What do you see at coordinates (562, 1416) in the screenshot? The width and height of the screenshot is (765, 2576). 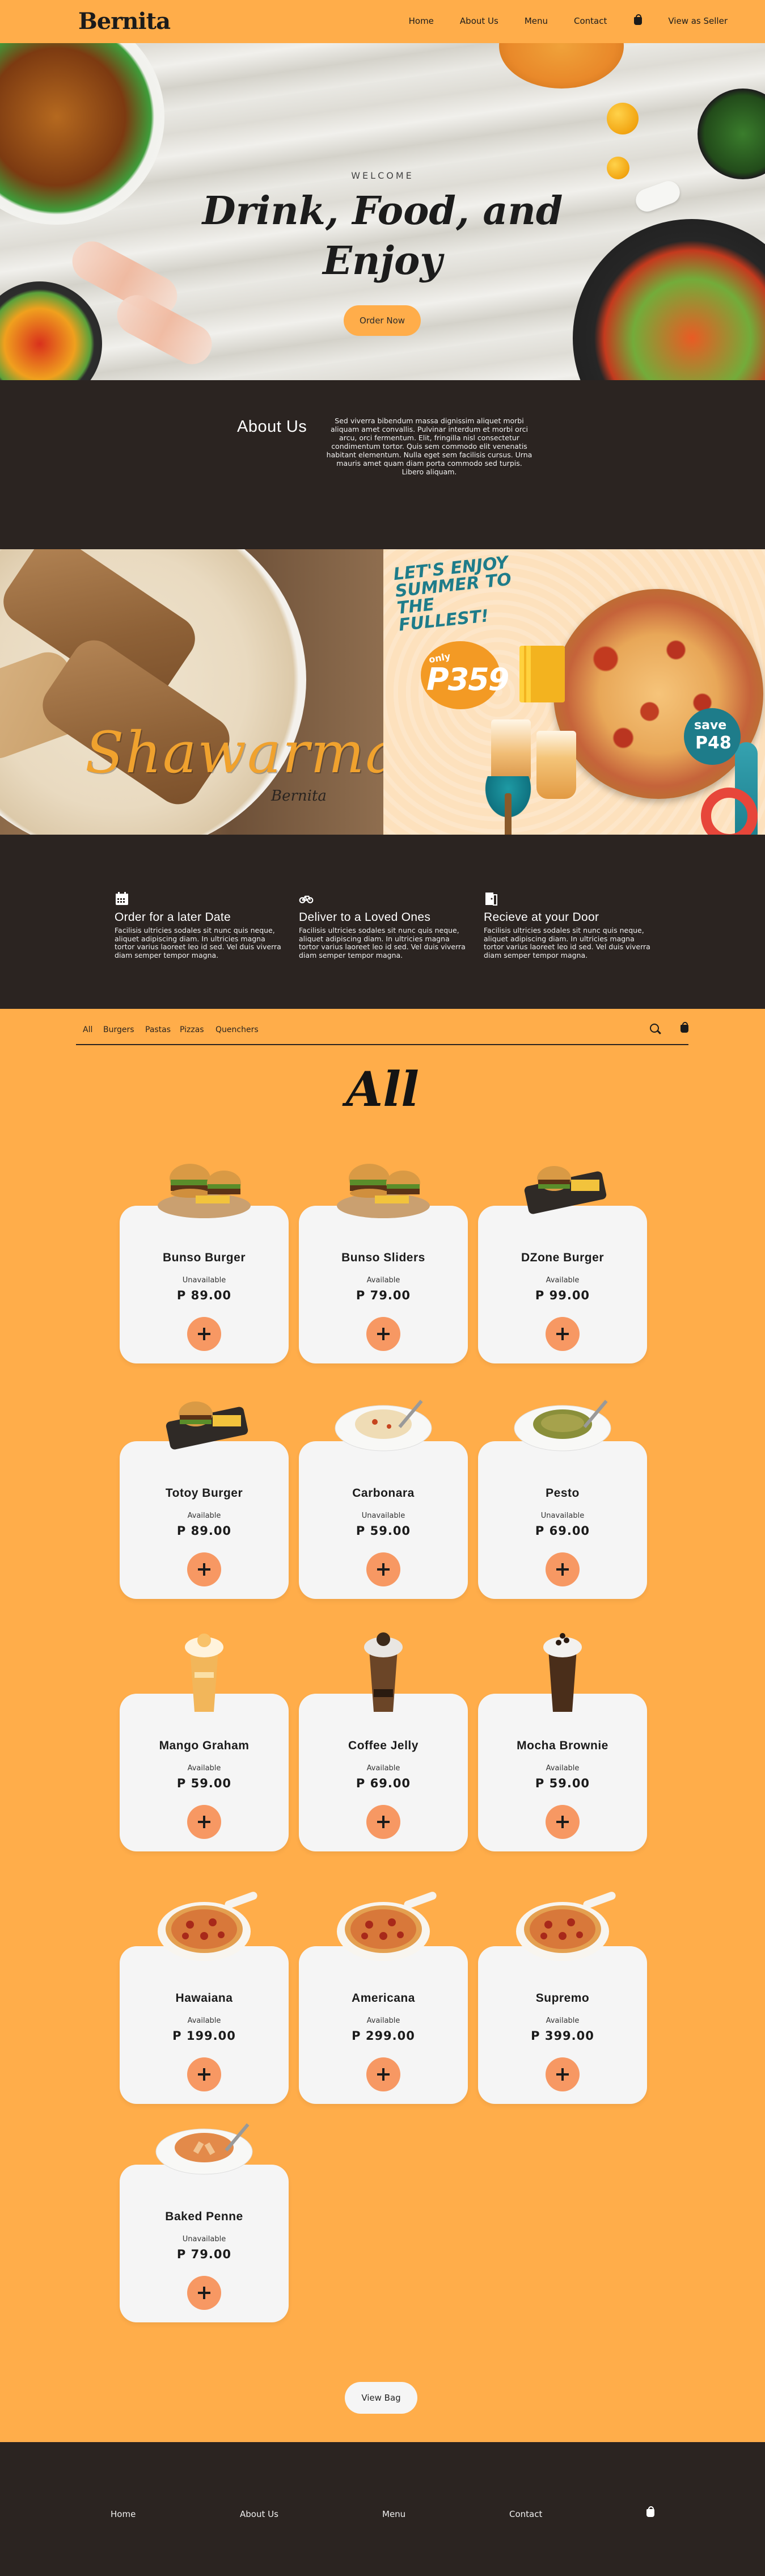 I see `pesto-image` at bounding box center [562, 1416].